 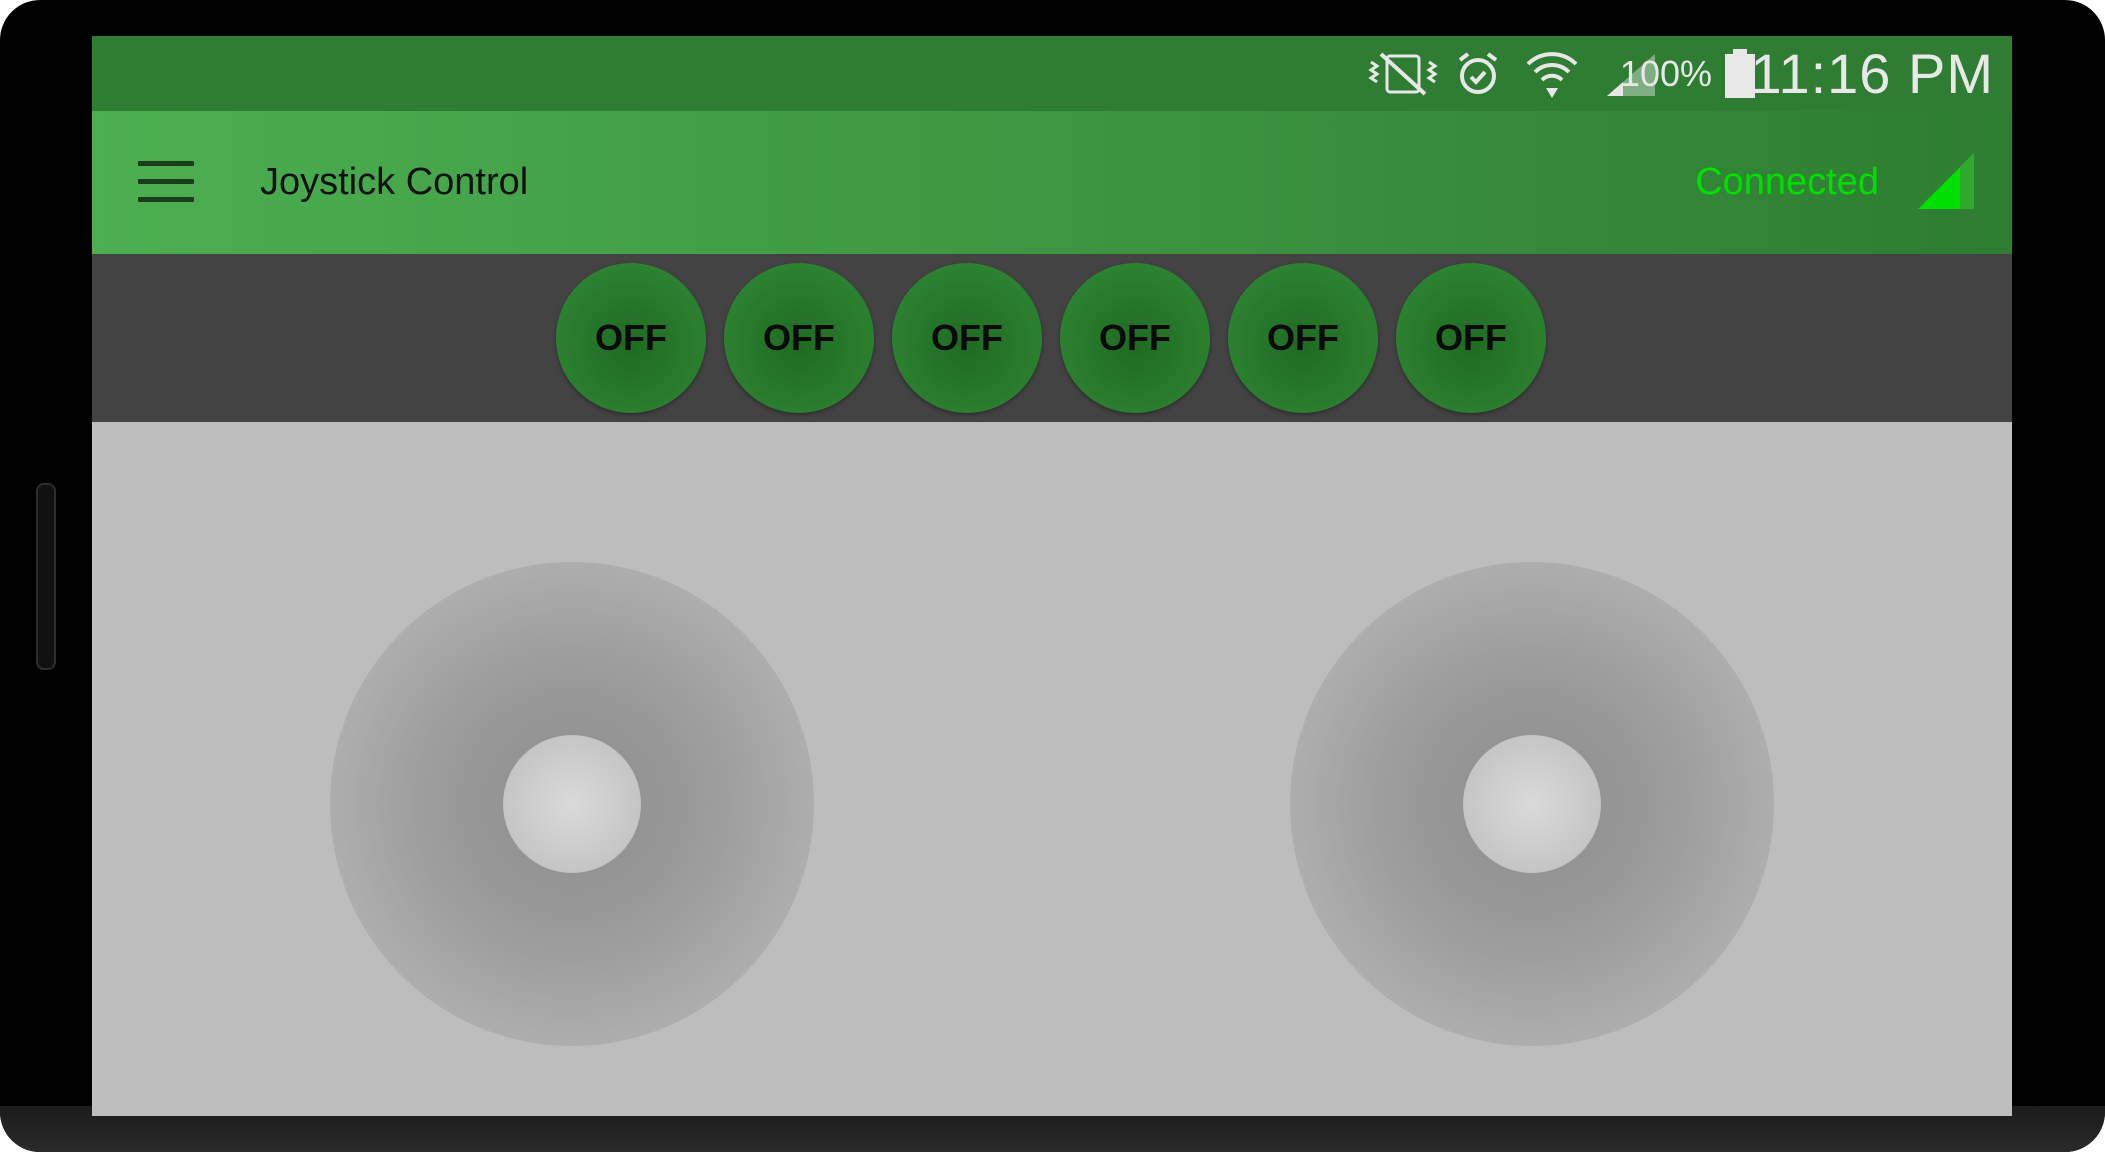 I want to click on left-joystick-base, so click(x=572, y=804).